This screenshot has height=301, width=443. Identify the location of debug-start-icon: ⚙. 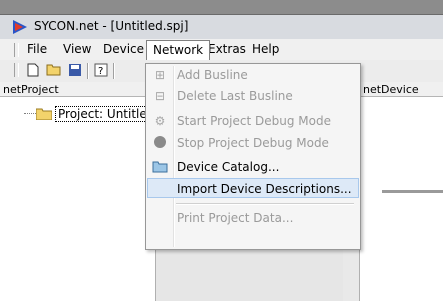
(160, 121).